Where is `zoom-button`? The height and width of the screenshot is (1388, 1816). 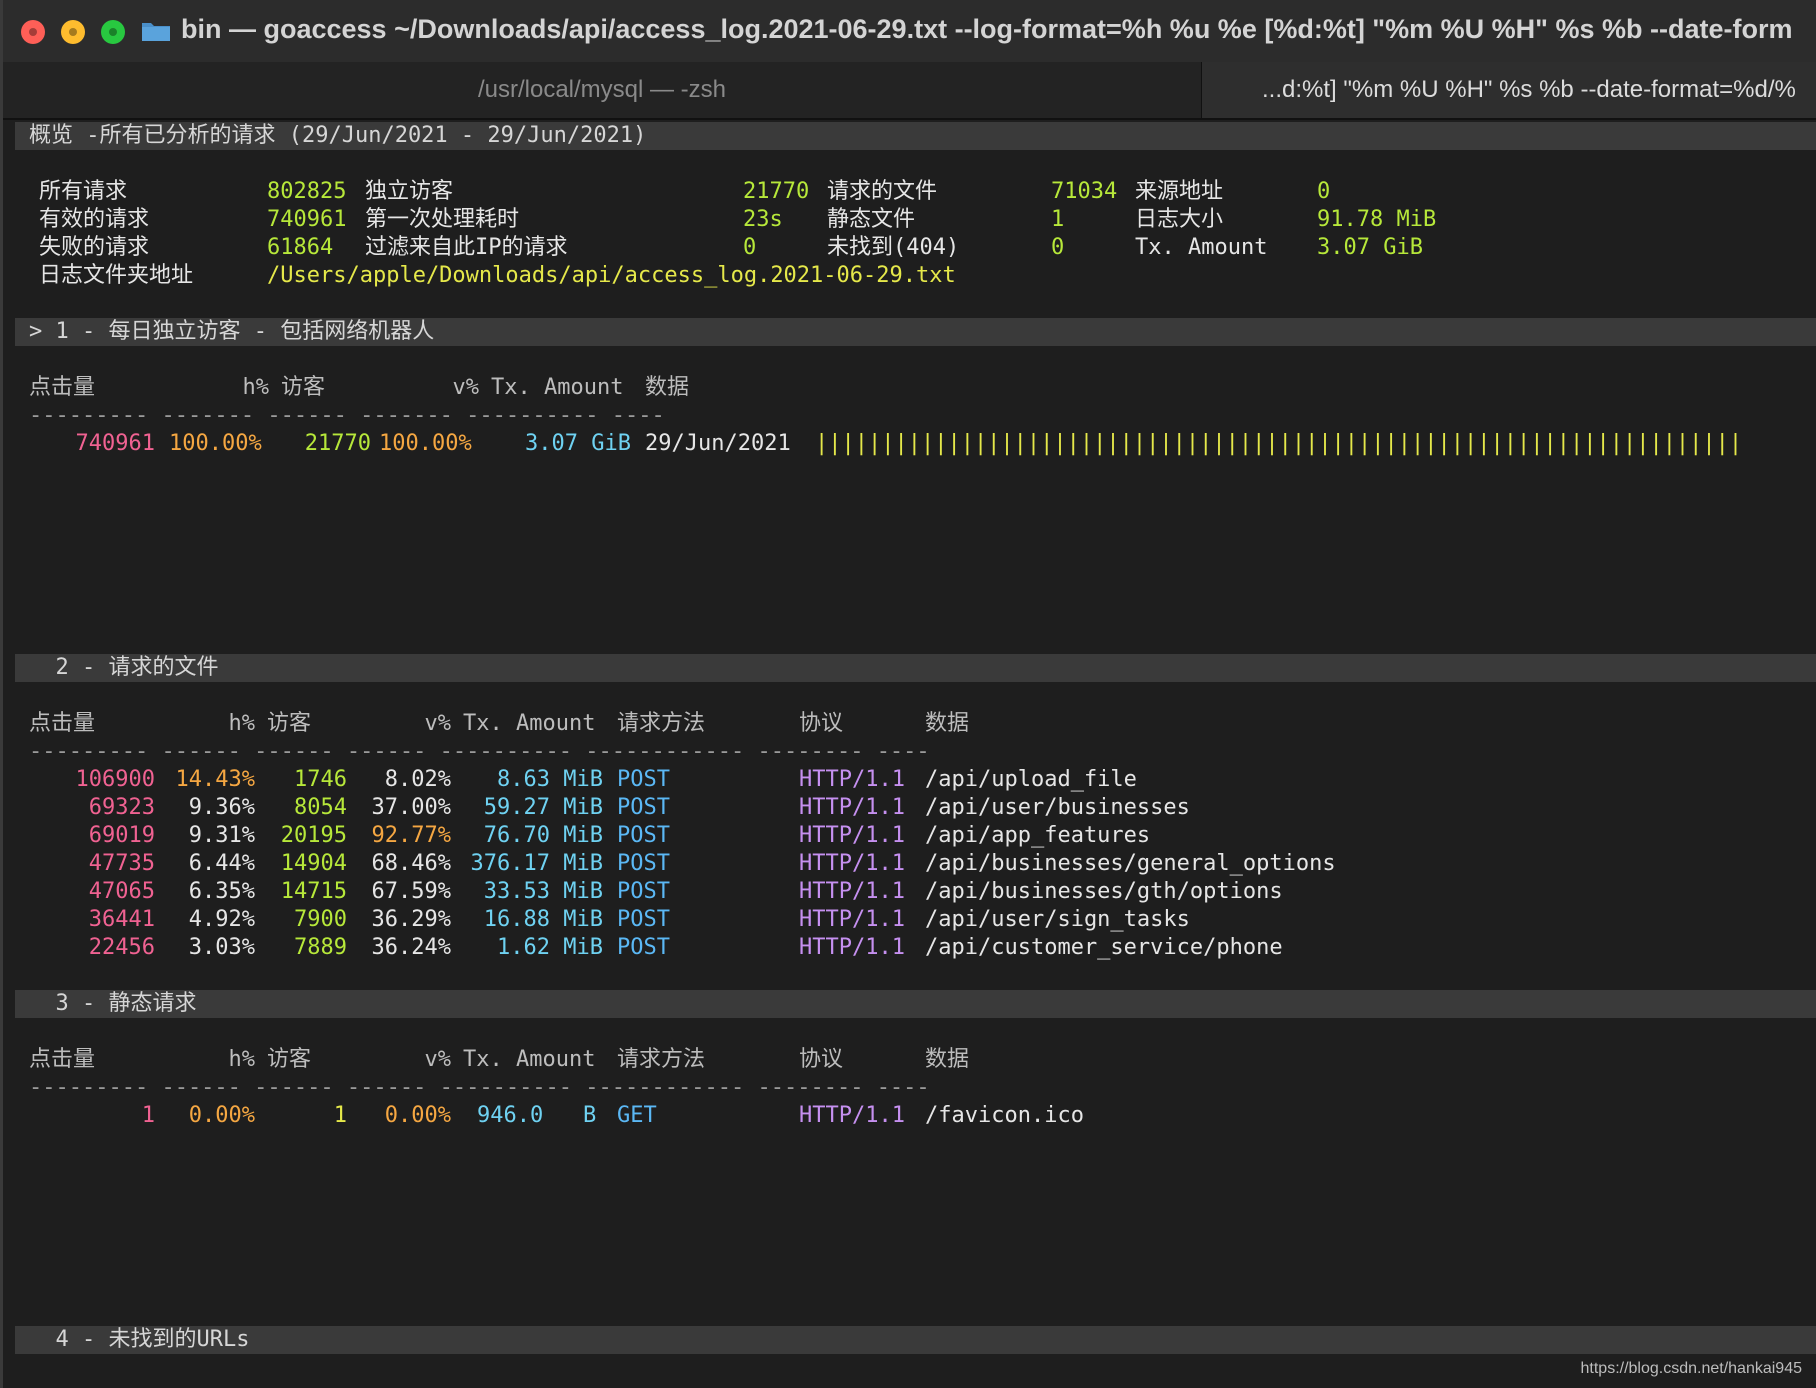
zoom-button is located at coordinates (113, 32).